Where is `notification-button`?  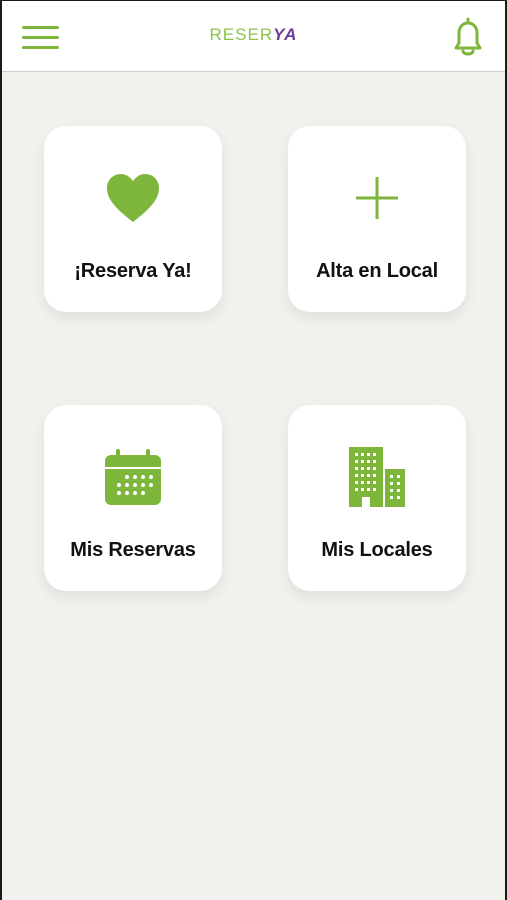 notification-button is located at coordinates (468, 38).